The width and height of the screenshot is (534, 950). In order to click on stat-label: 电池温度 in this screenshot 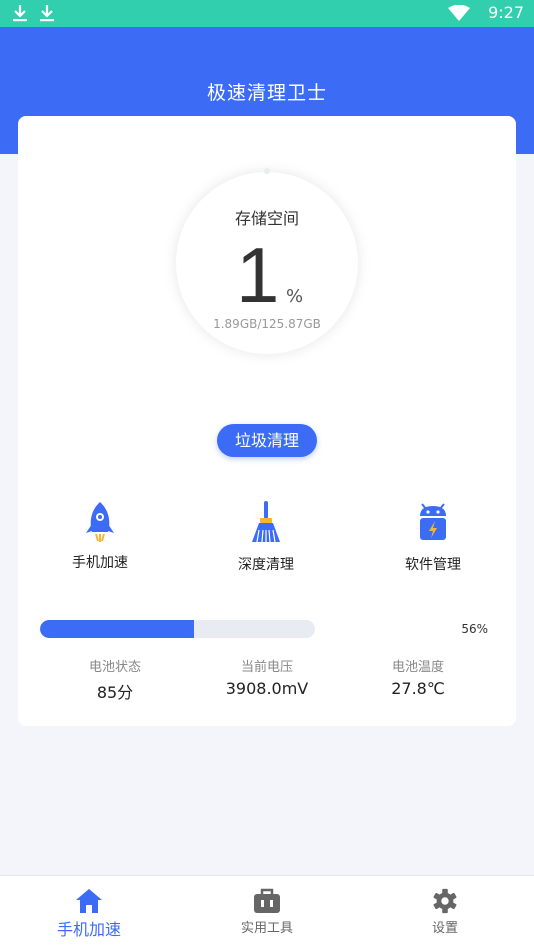, I will do `click(417, 667)`.